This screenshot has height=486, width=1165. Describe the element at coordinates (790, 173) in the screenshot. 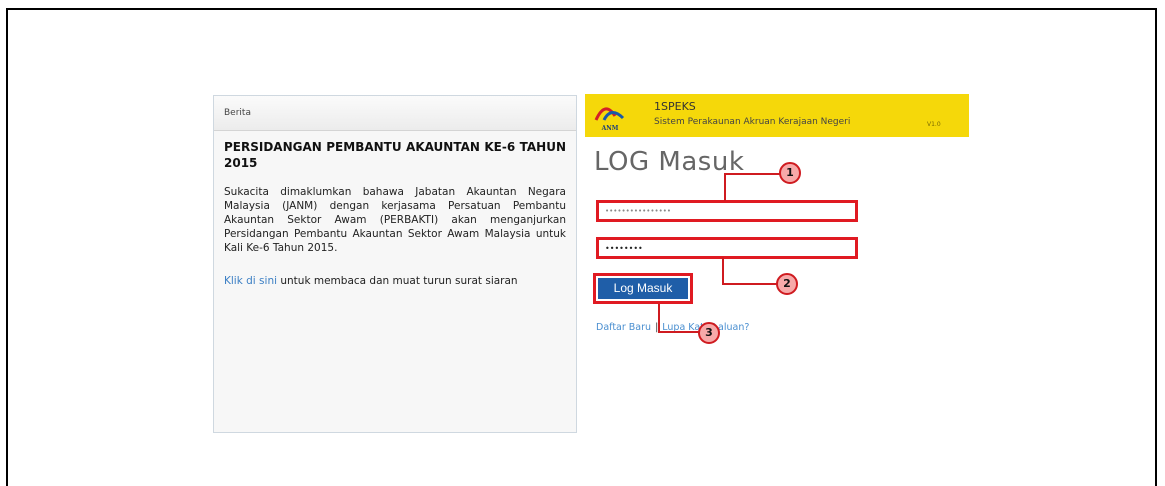

I see `callout-marker-1: 1` at that location.